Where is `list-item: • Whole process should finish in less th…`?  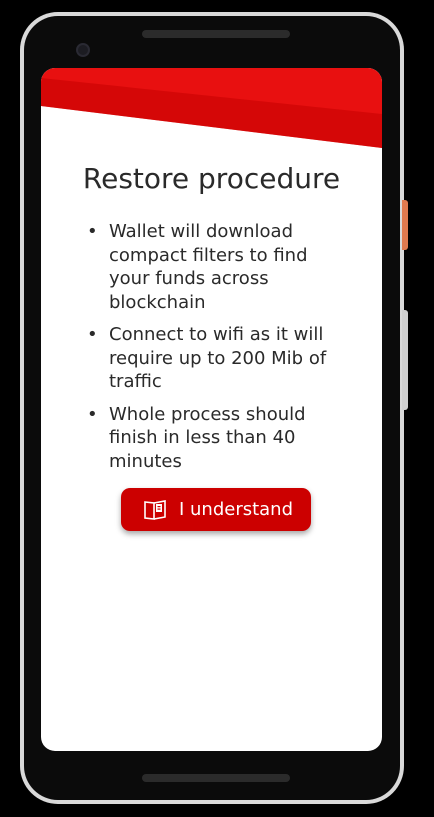
list-item: • Whole process should finish in less th… is located at coordinates (212, 438).